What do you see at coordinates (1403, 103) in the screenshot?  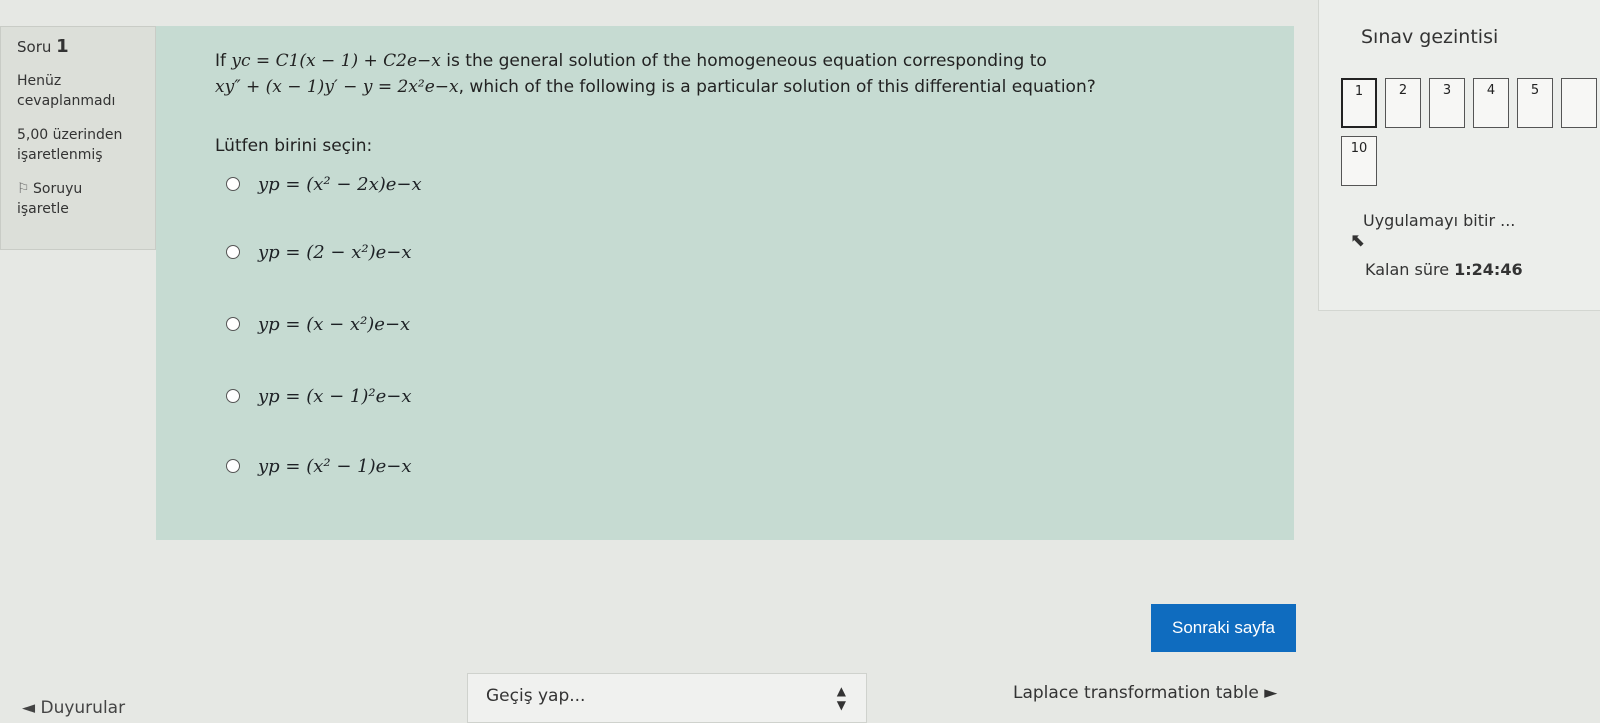 I see `question-nav-button-2: 2` at bounding box center [1403, 103].